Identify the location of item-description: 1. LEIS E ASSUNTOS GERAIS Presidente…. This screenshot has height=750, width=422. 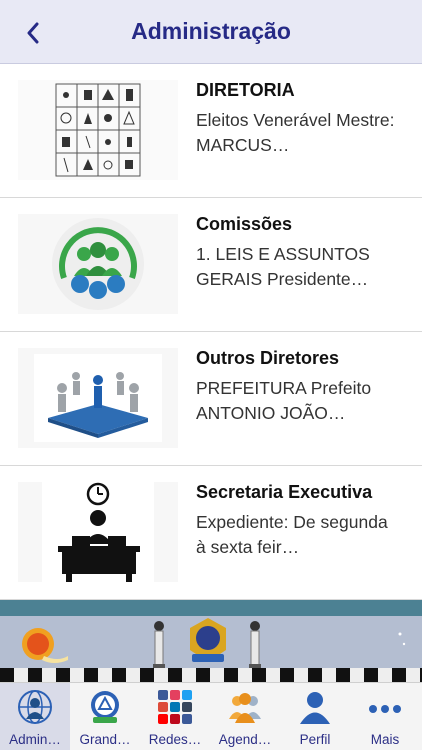
(283, 266).